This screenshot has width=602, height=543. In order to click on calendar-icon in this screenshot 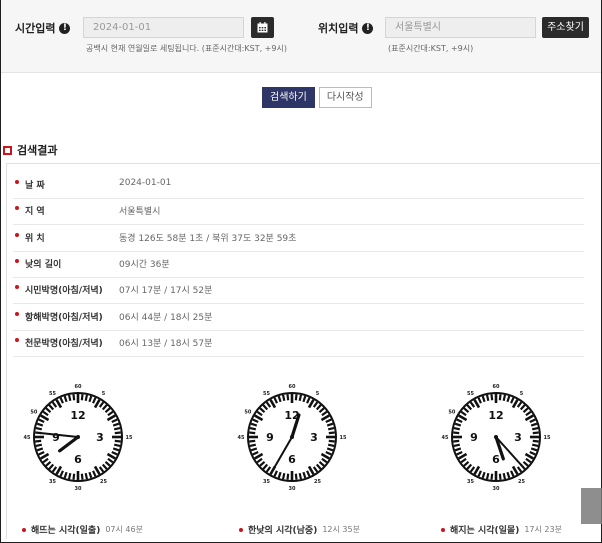, I will do `click(262, 27)`.